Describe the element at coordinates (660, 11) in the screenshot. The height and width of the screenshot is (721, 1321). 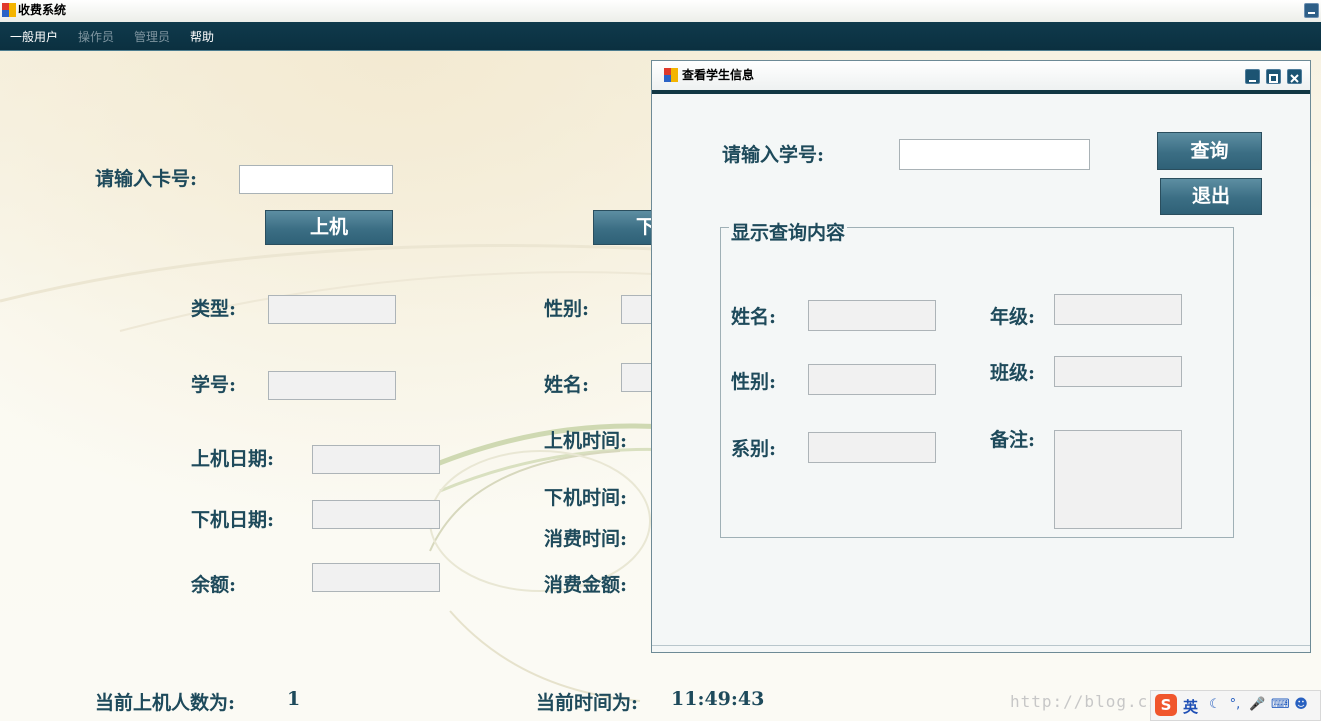
I see `app-titlebar: 收费系统` at that location.